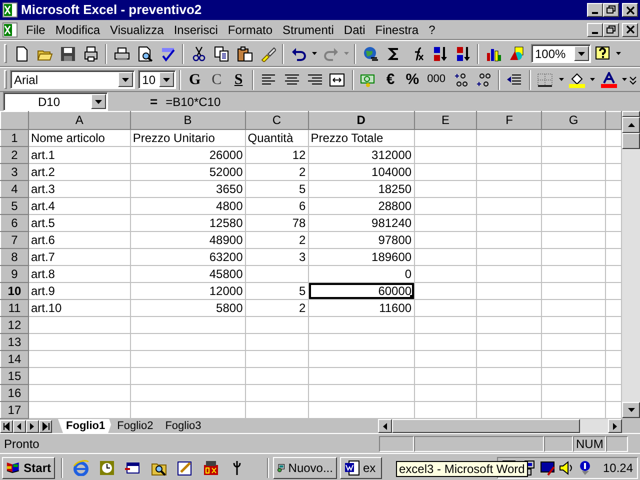 The width and height of the screenshot is (640, 480). I want to click on row-header: 6, so click(14, 223).